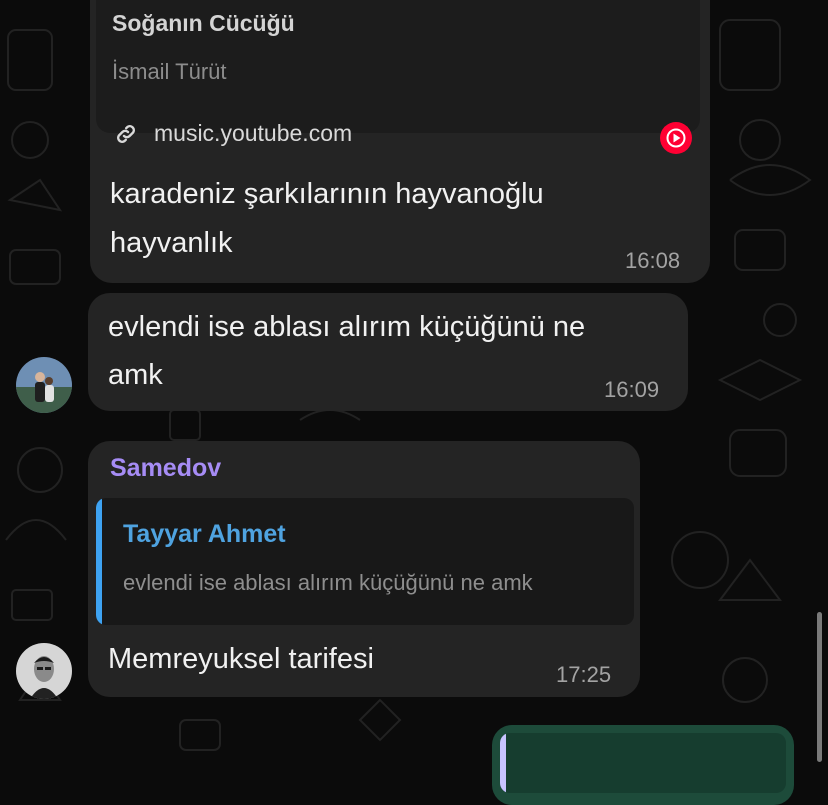 The image size is (828, 805). What do you see at coordinates (241, 659) in the screenshot?
I see `message-text: Memreyuksel tarifesi` at bounding box center [241, 659].